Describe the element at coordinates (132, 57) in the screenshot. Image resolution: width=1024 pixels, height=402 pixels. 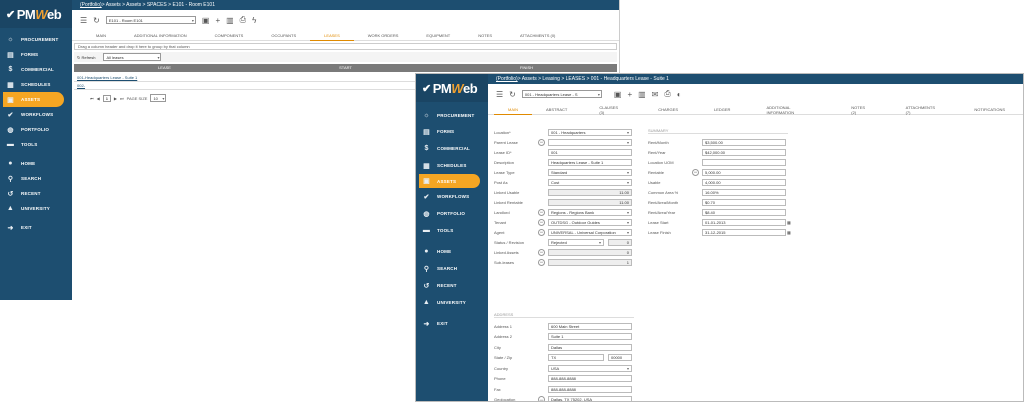
I see `lease-filter-select: All leases` at that location.